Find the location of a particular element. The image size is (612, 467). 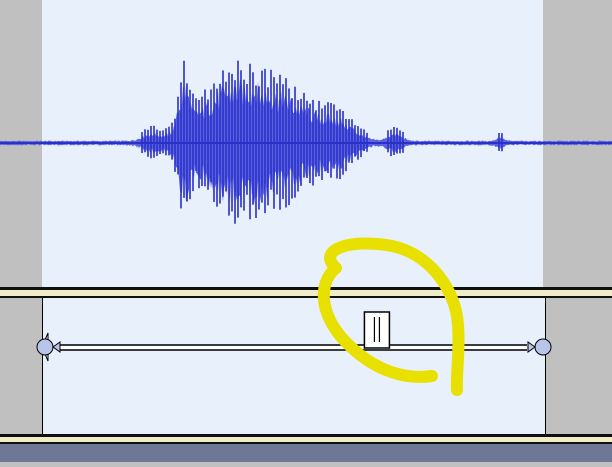

bottom-separator is located at coordinates (306, 435).